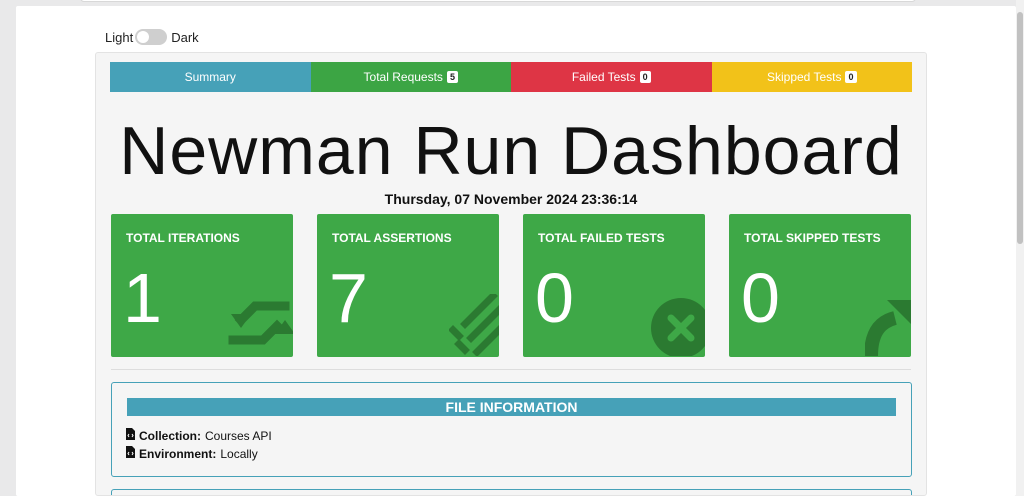  I want to click on theme-switch, so click(151, 37).